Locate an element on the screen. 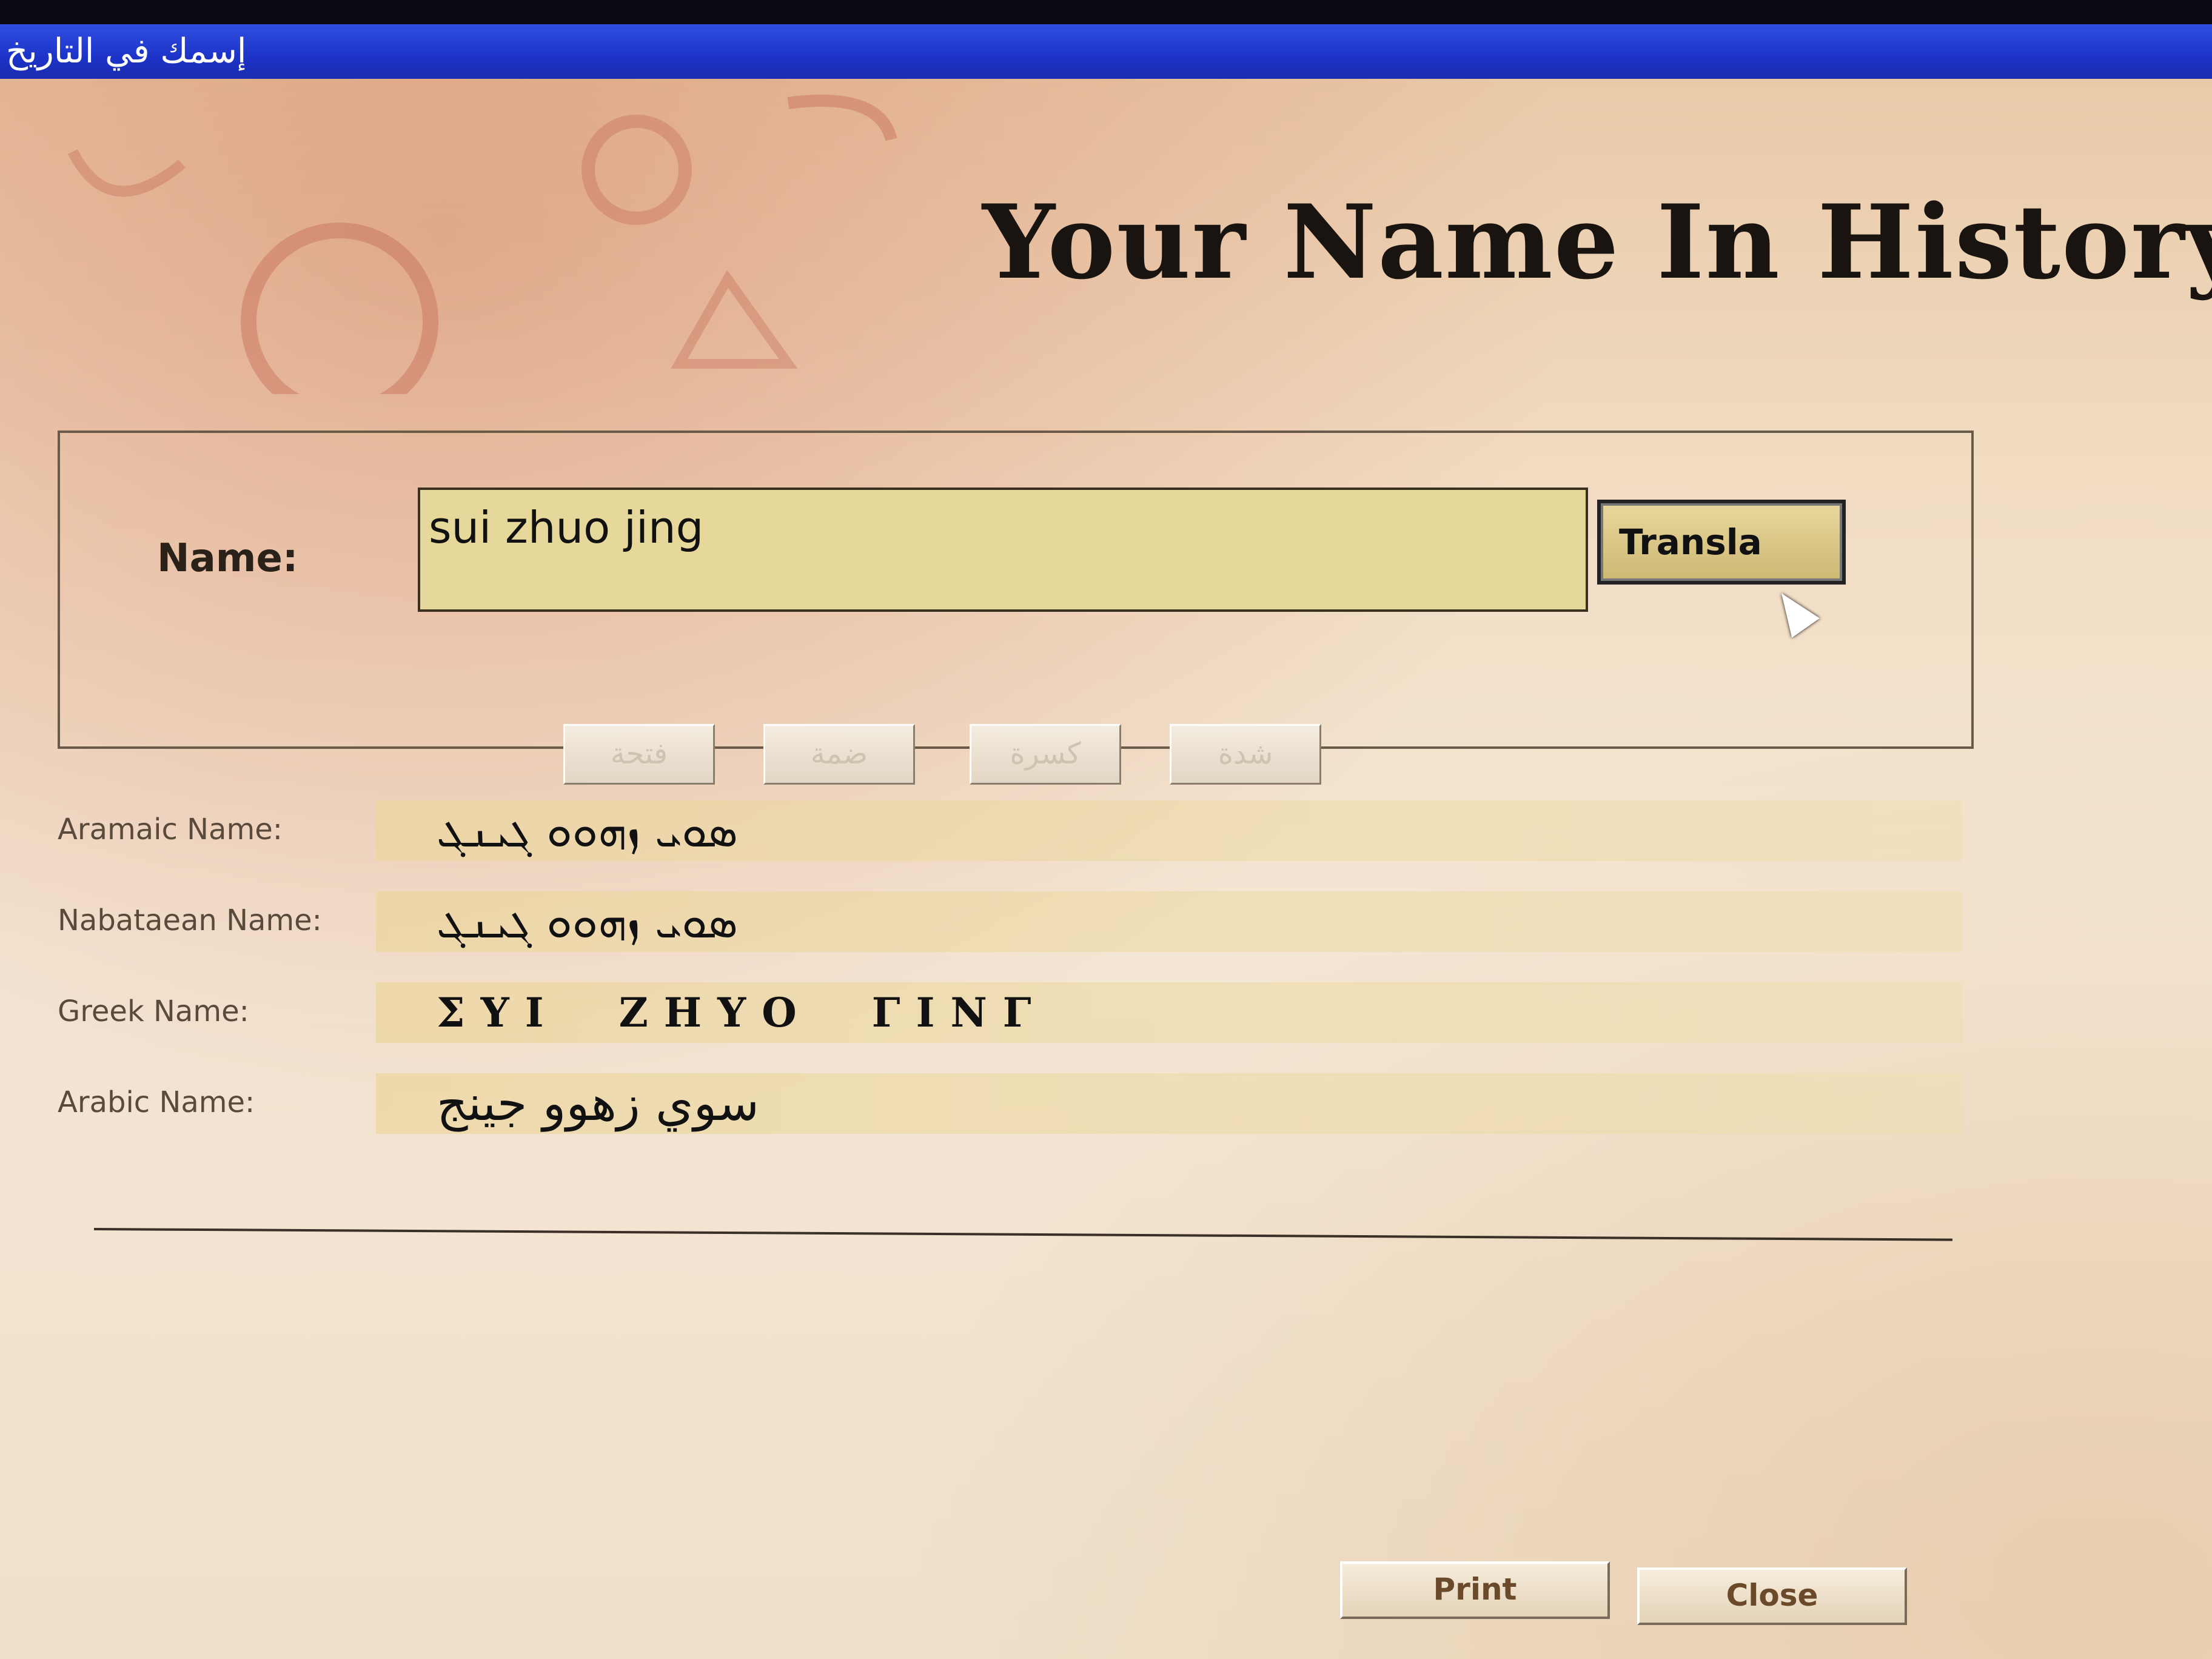  name-input: sui zhuo jing is located at coordinates (1003, 550).